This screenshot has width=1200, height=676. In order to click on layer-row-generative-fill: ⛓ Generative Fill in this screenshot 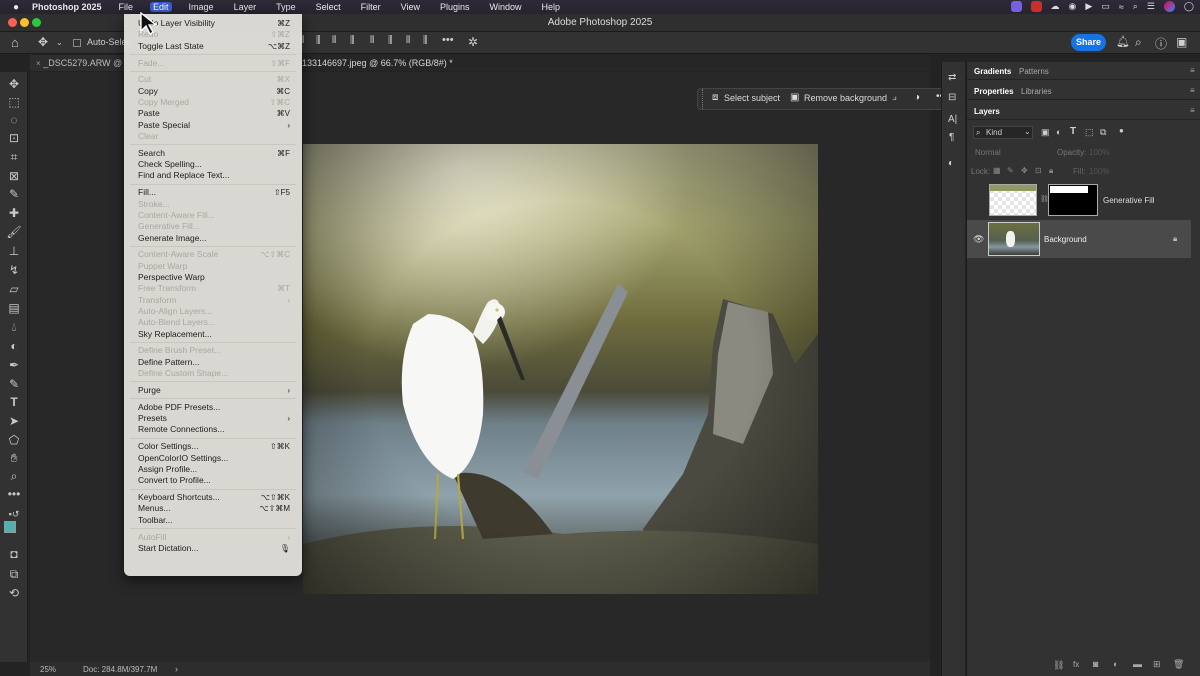, I will do `click(1079, 200)`.